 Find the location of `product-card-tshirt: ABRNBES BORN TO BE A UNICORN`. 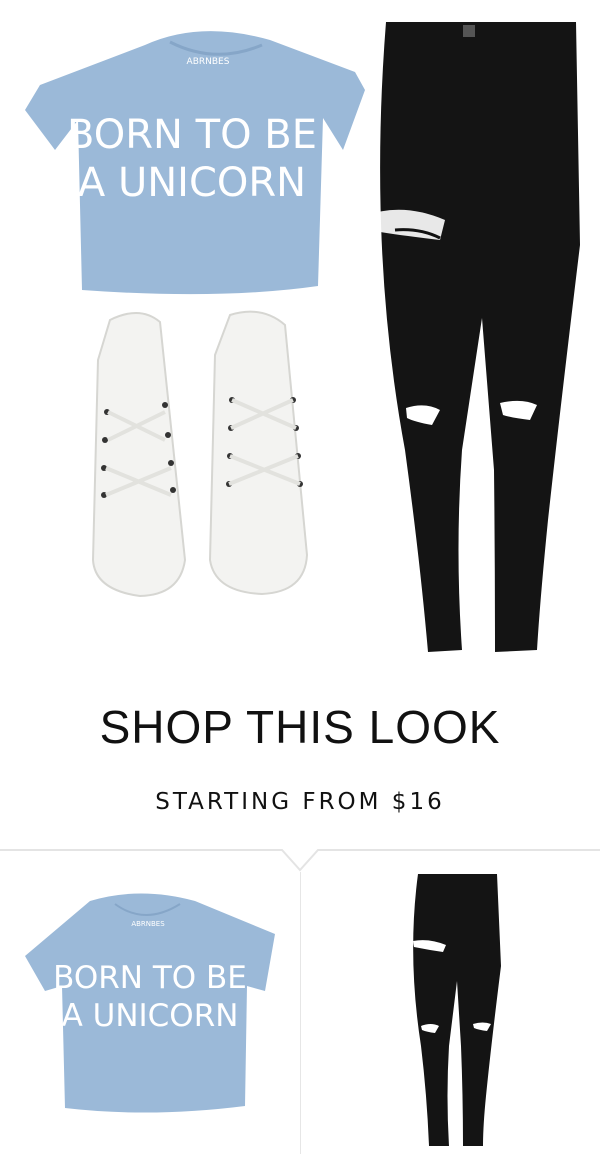

product-card-tshirt: ABRNBES BORN TO BE A UNICORN is located at coordinates (150, 1000).